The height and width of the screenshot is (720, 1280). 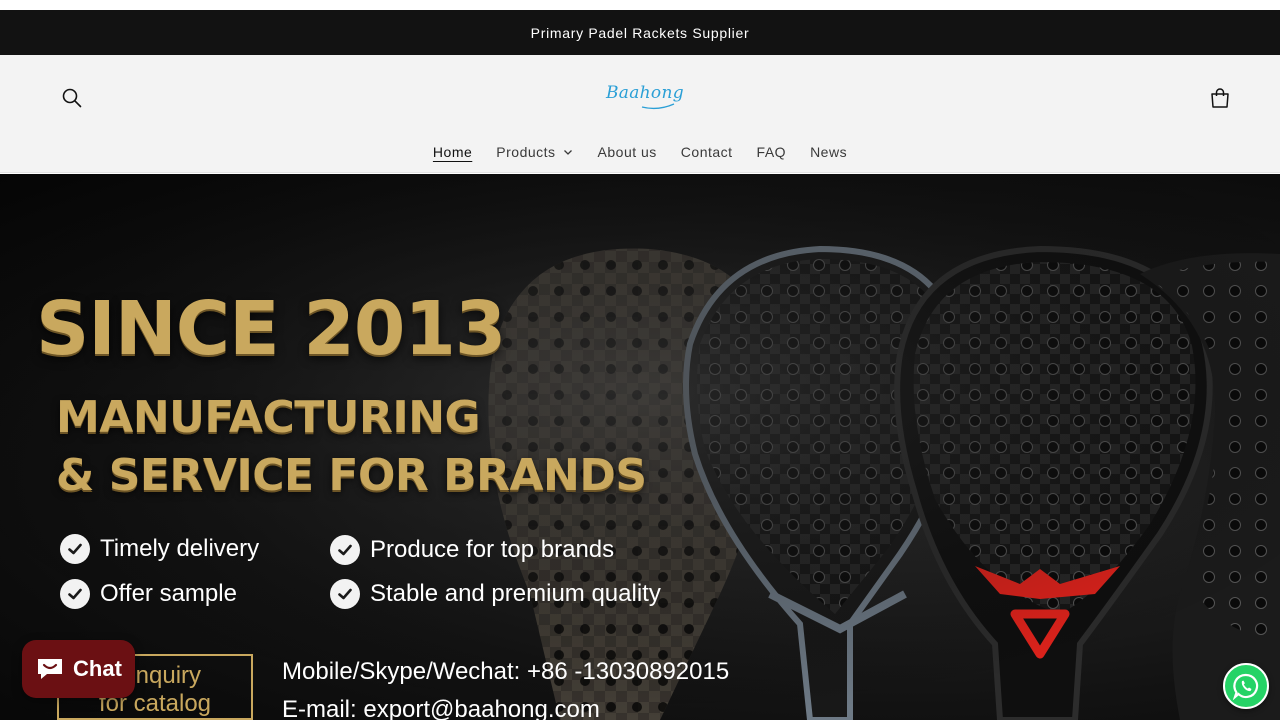 I want to click on whatsapp-button, so click(x=1246, y=686).